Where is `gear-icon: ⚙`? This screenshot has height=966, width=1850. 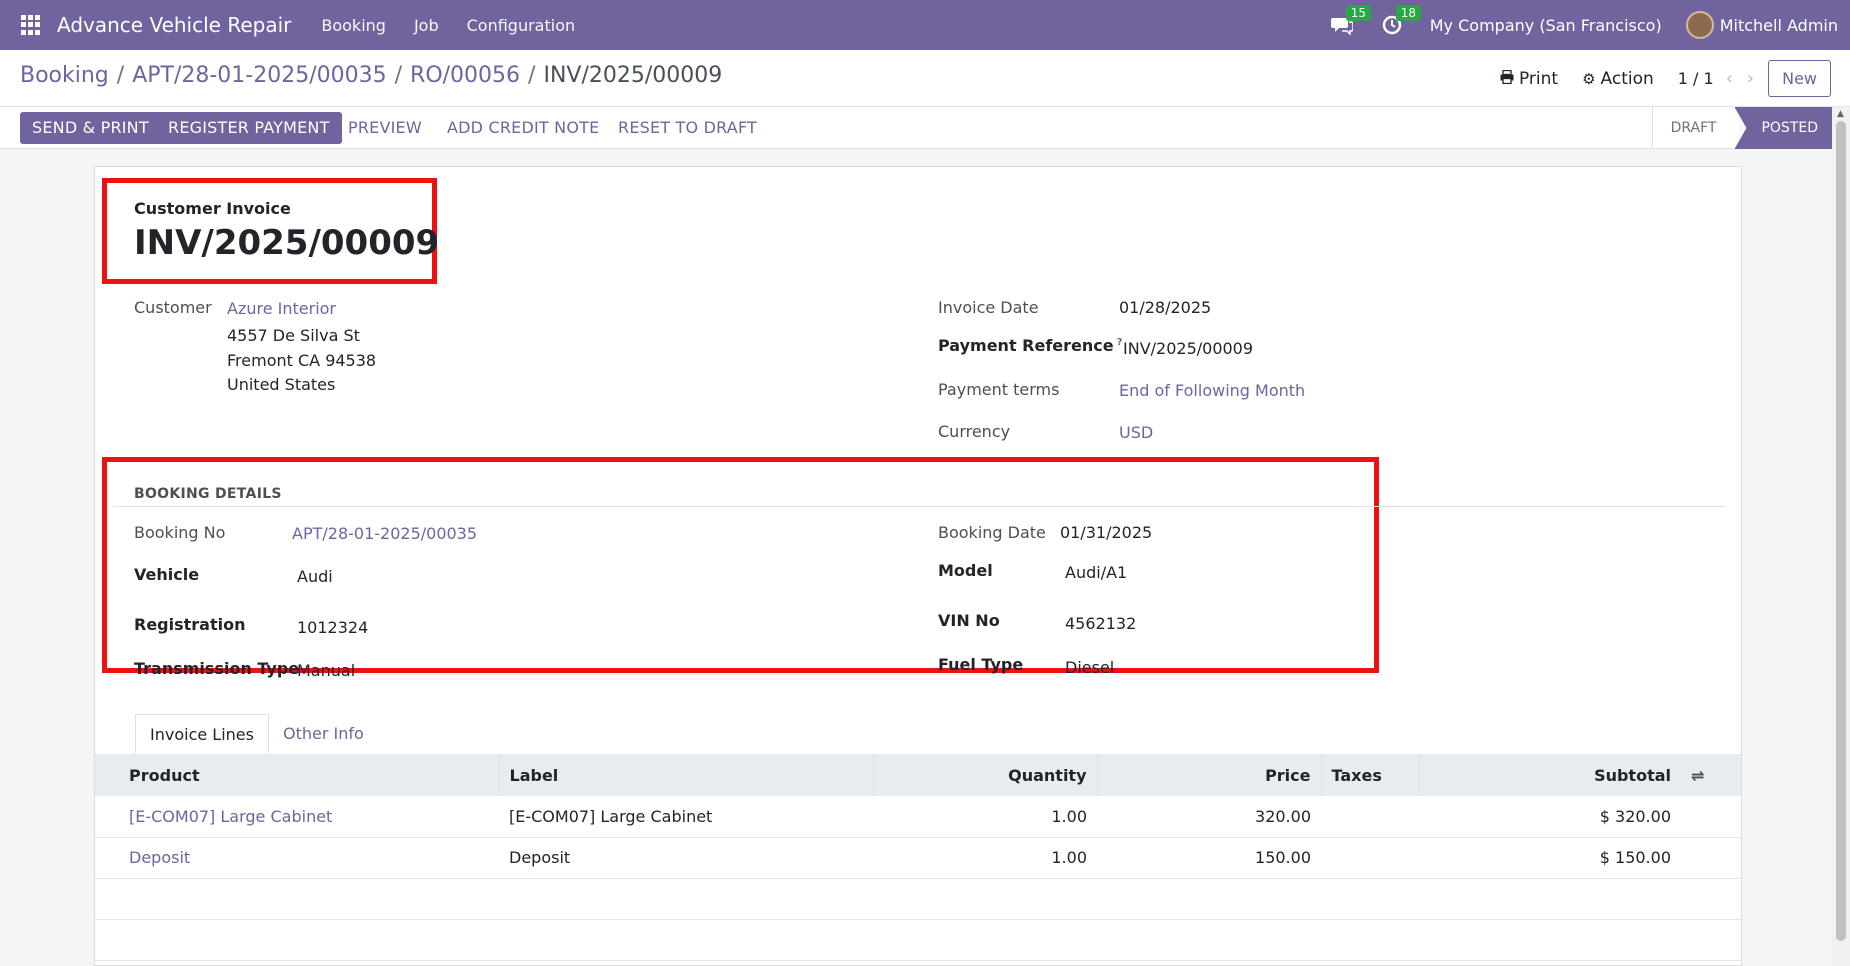 gear-icon: ⚙ is located at coordinates (1589, 78).